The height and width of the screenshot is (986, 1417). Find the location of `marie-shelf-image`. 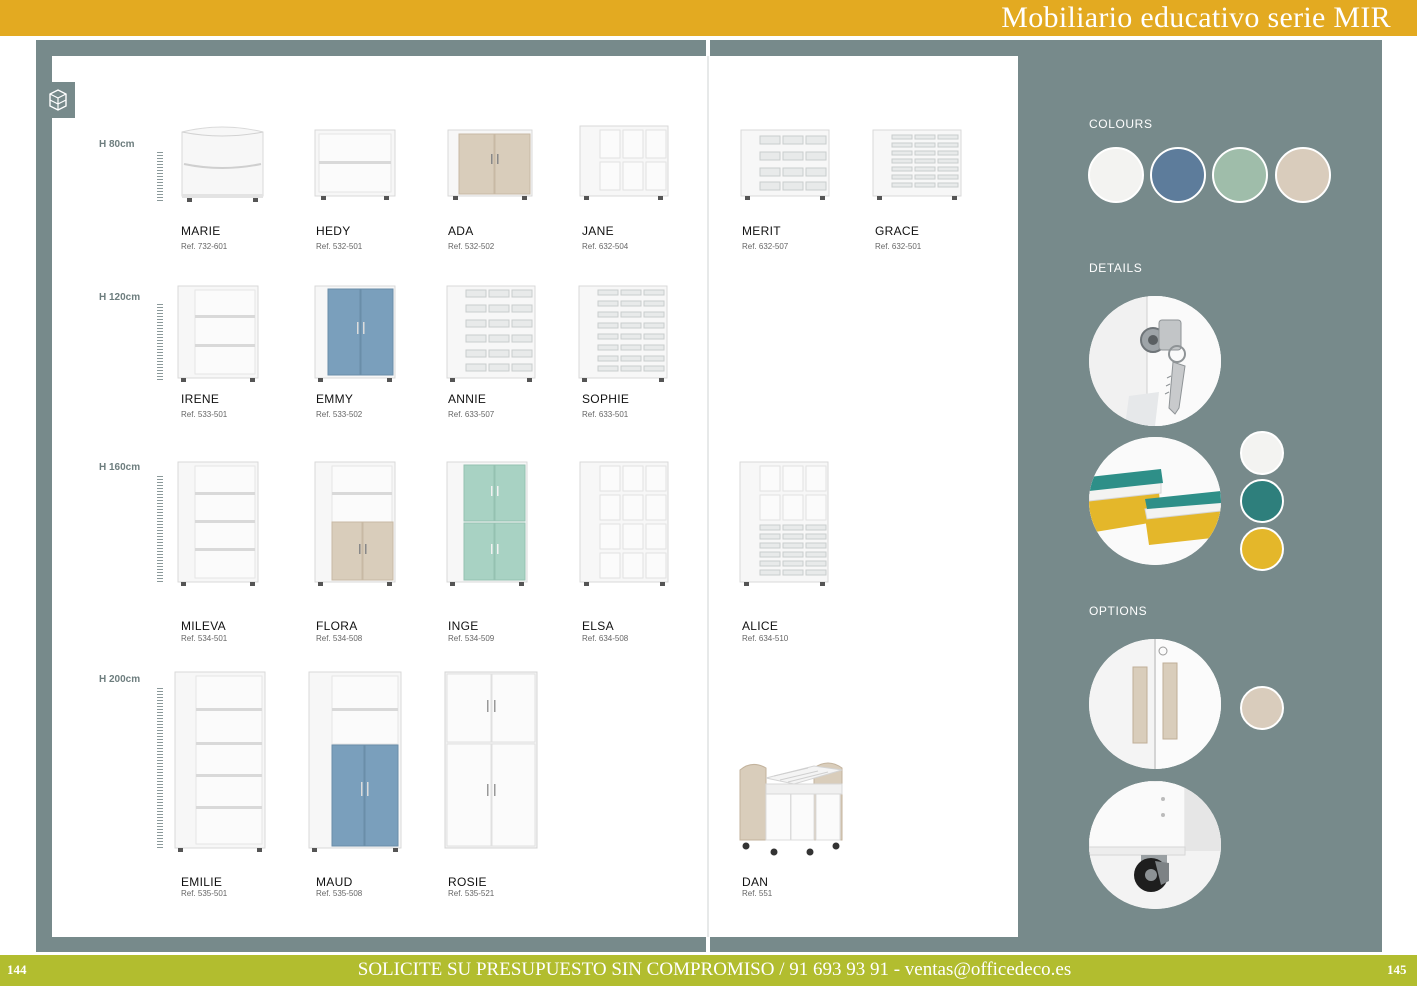

marie-shelf-image is located at coordinates (222, 164).